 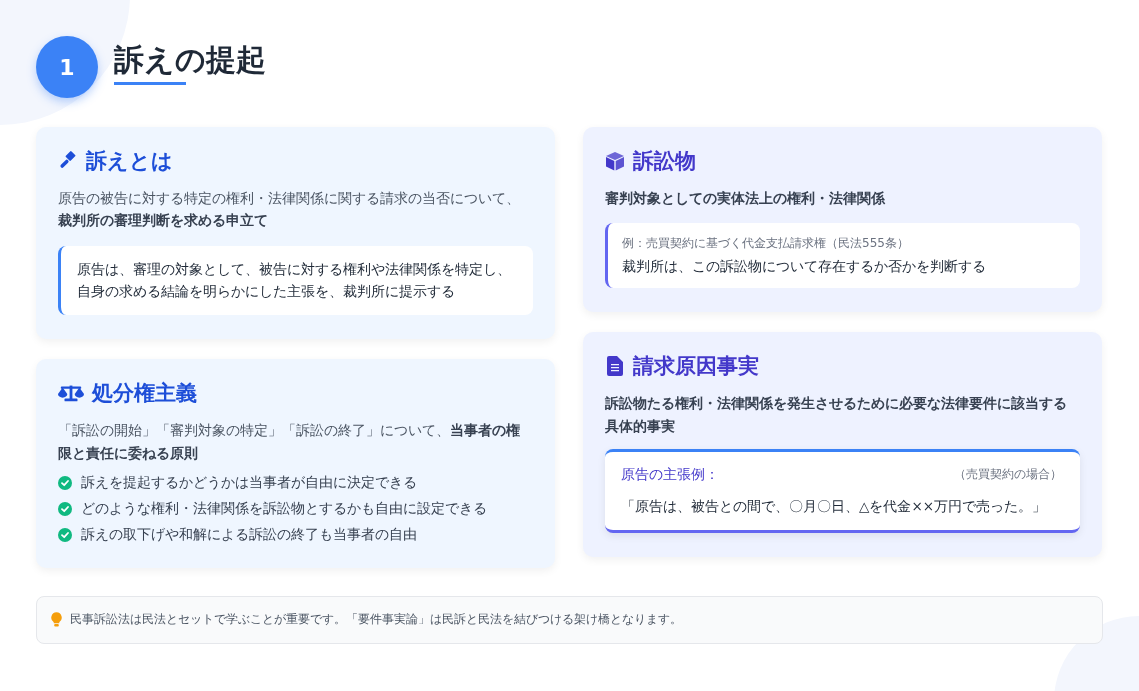 I want to click on document-icon, so click(x=615, y=366).